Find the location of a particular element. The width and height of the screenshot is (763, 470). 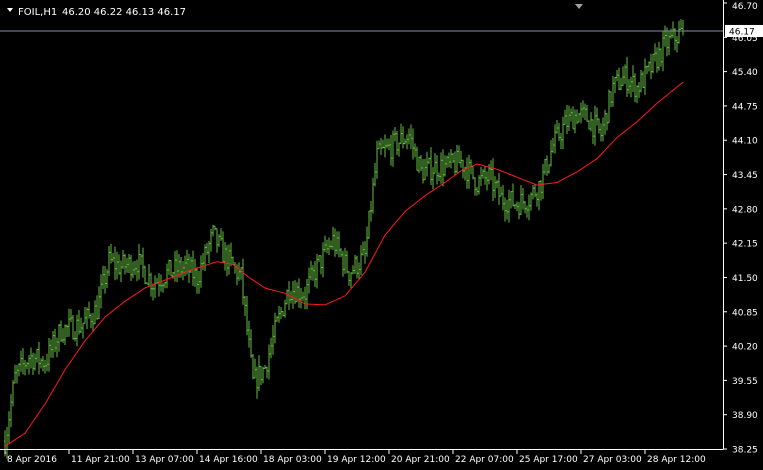

x-tick-label: 11 Apr 21:00 is located at coordinates (100, 460).